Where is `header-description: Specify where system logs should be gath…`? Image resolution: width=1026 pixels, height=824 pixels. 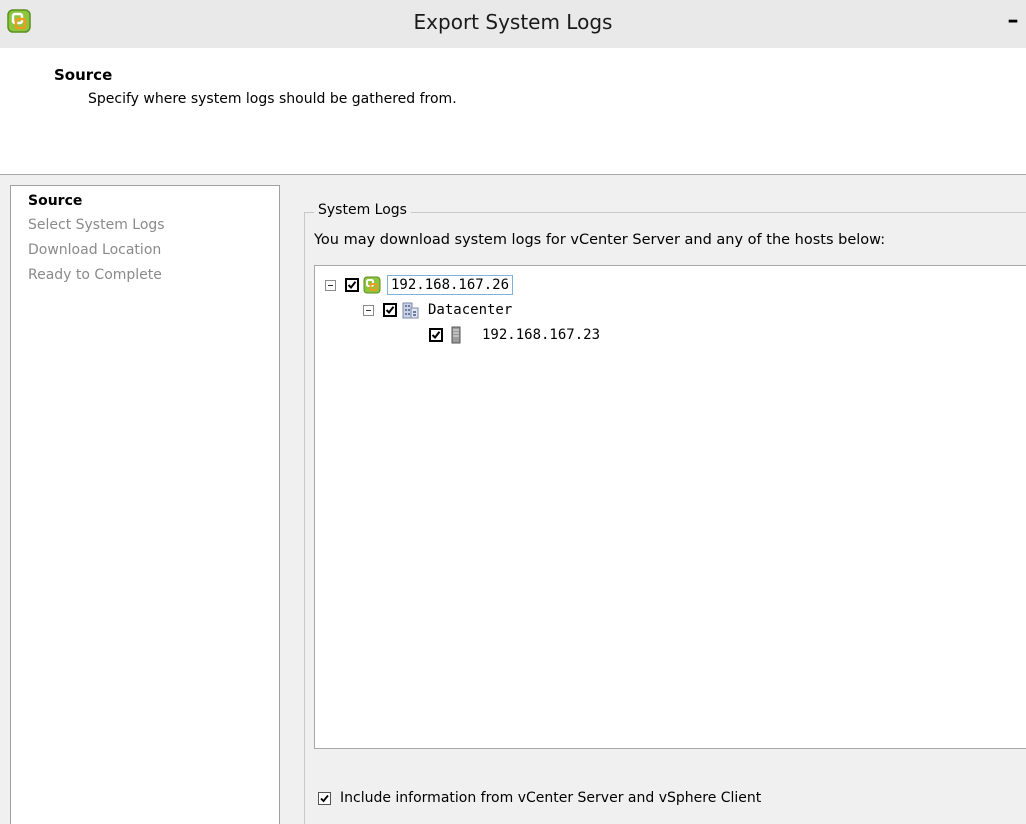 header-description: Specify where system logs should be gath… is located at coordinates (272, 99).